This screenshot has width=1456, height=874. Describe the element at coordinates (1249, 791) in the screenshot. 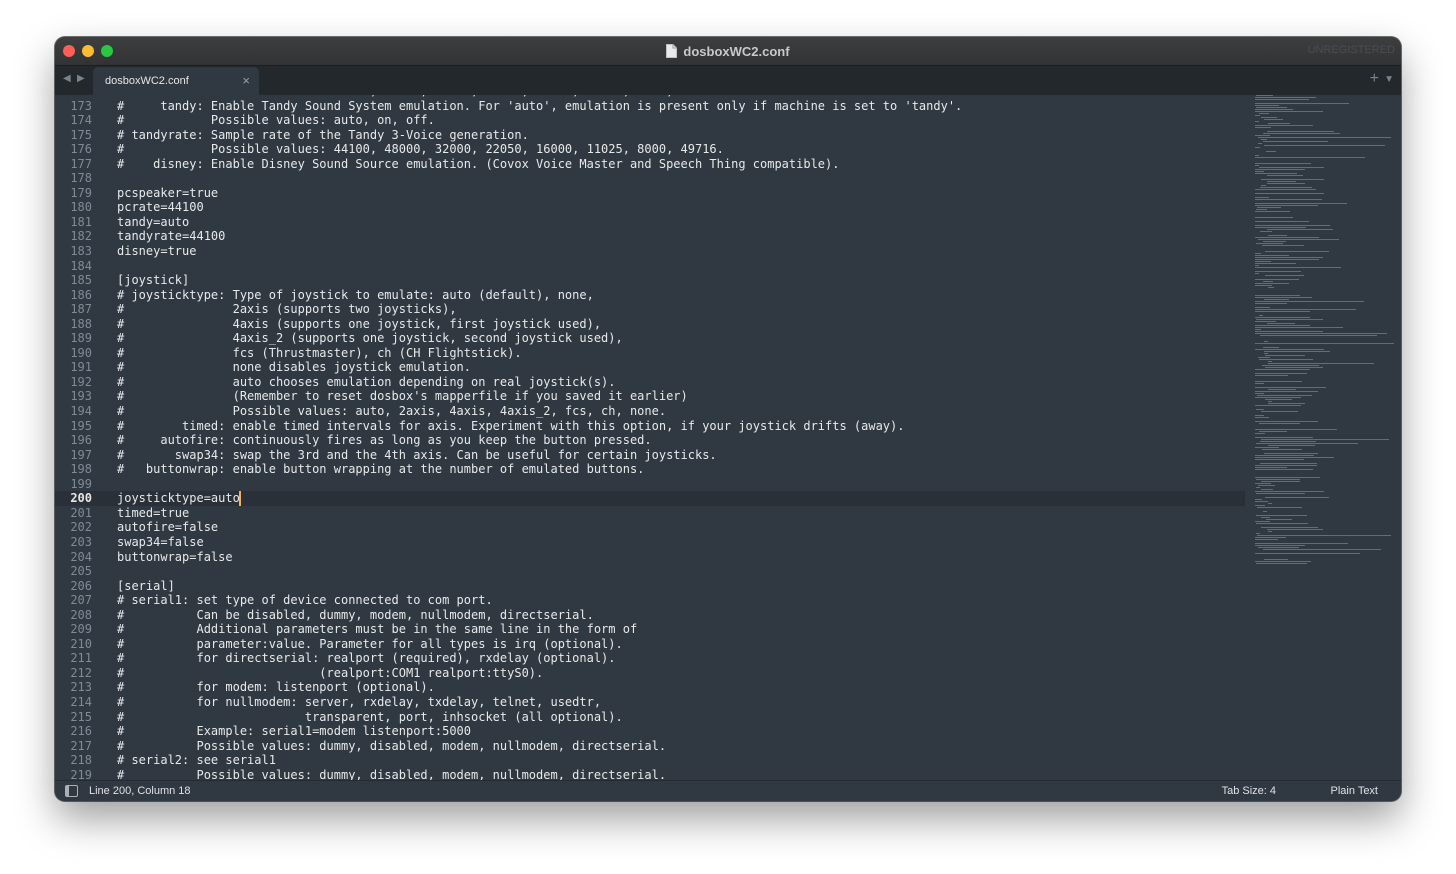

I see `tab-size-selector: Tab Size: 4` at that location.